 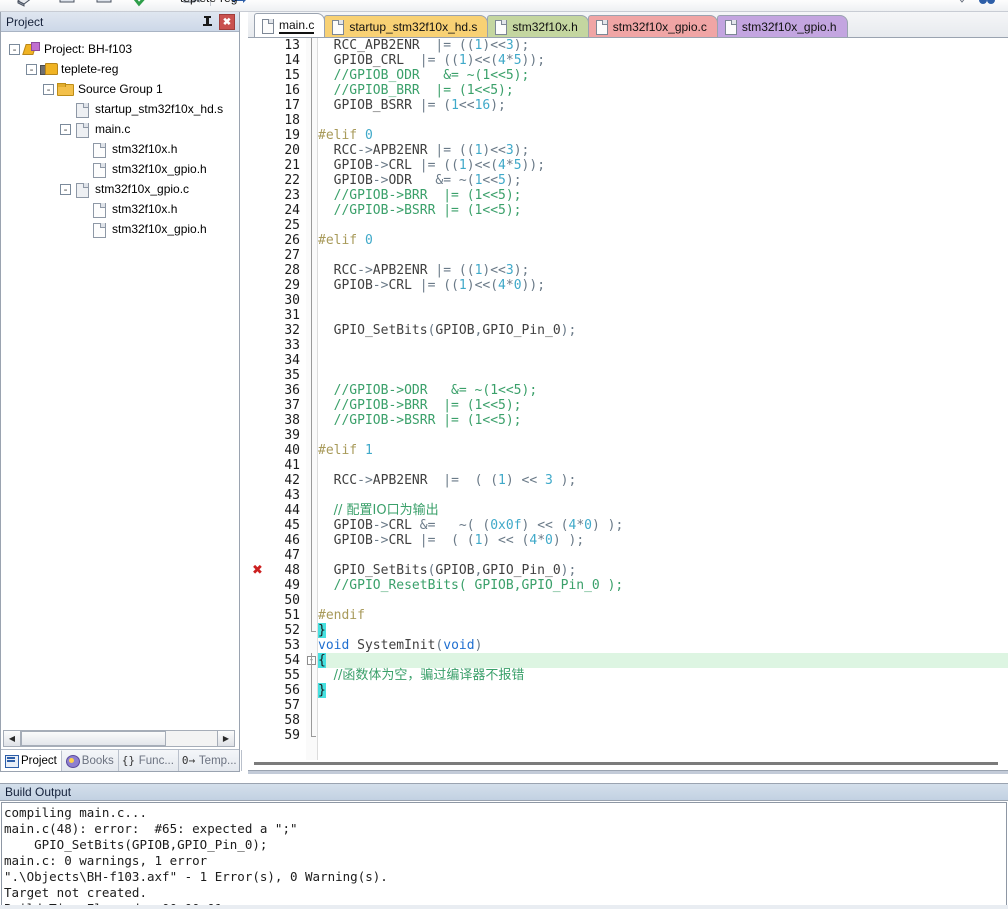 What do you see at coordinates (504, 6) in the screenshot?
I see `main-toolbar: teplete-reg` at bounding box center [504, 6].